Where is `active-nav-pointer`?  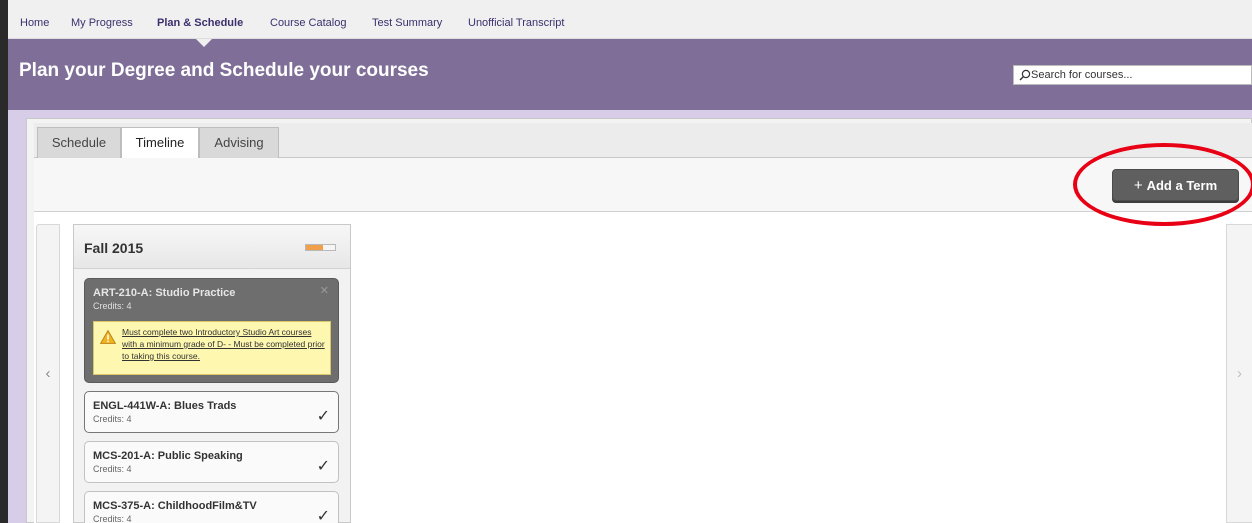
active-nav-pointer is located at coordinates (204, 43).